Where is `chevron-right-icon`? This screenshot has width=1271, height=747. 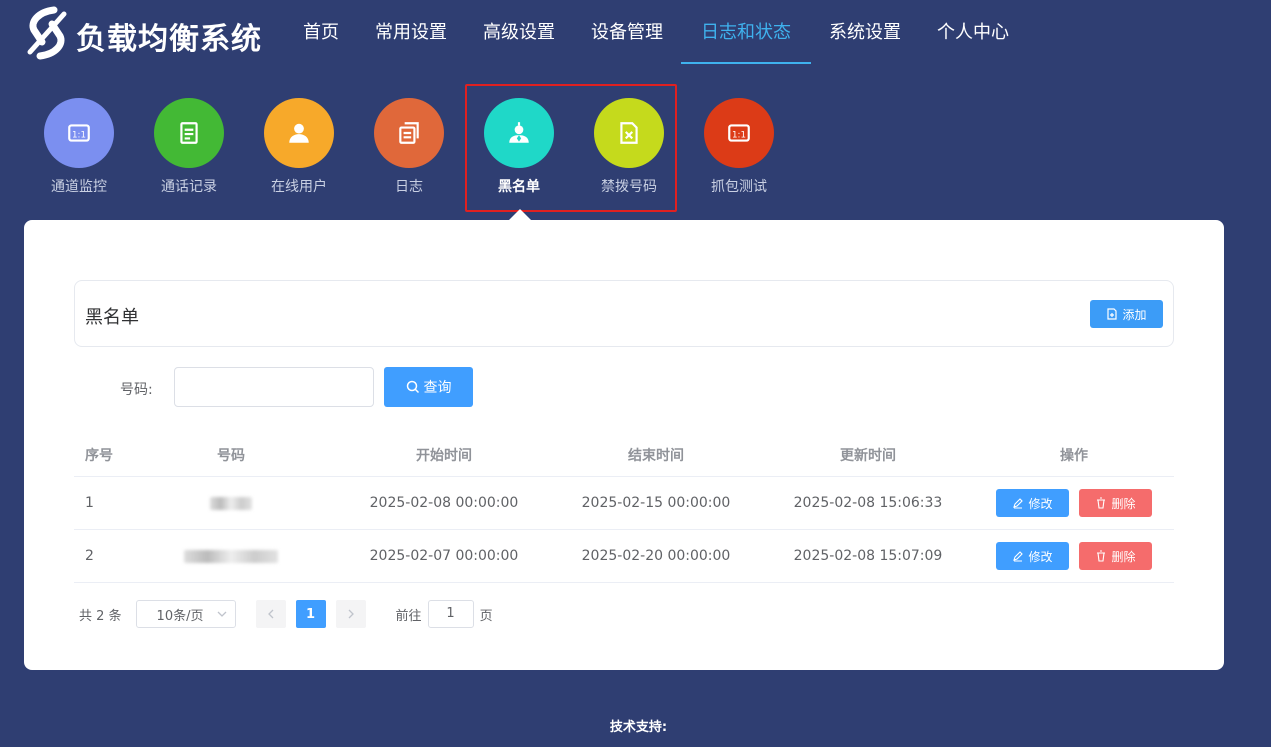
chevron-right-icon is located at coordinates (351, 614).